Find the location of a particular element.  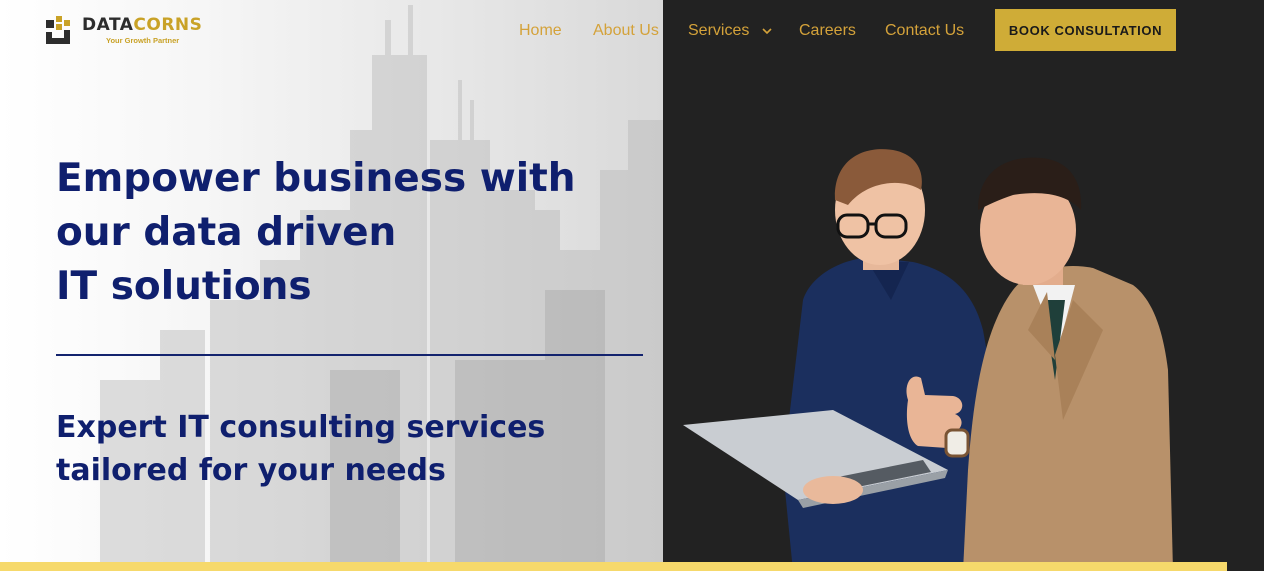

hero-divider is located at coordinates (349, 355).